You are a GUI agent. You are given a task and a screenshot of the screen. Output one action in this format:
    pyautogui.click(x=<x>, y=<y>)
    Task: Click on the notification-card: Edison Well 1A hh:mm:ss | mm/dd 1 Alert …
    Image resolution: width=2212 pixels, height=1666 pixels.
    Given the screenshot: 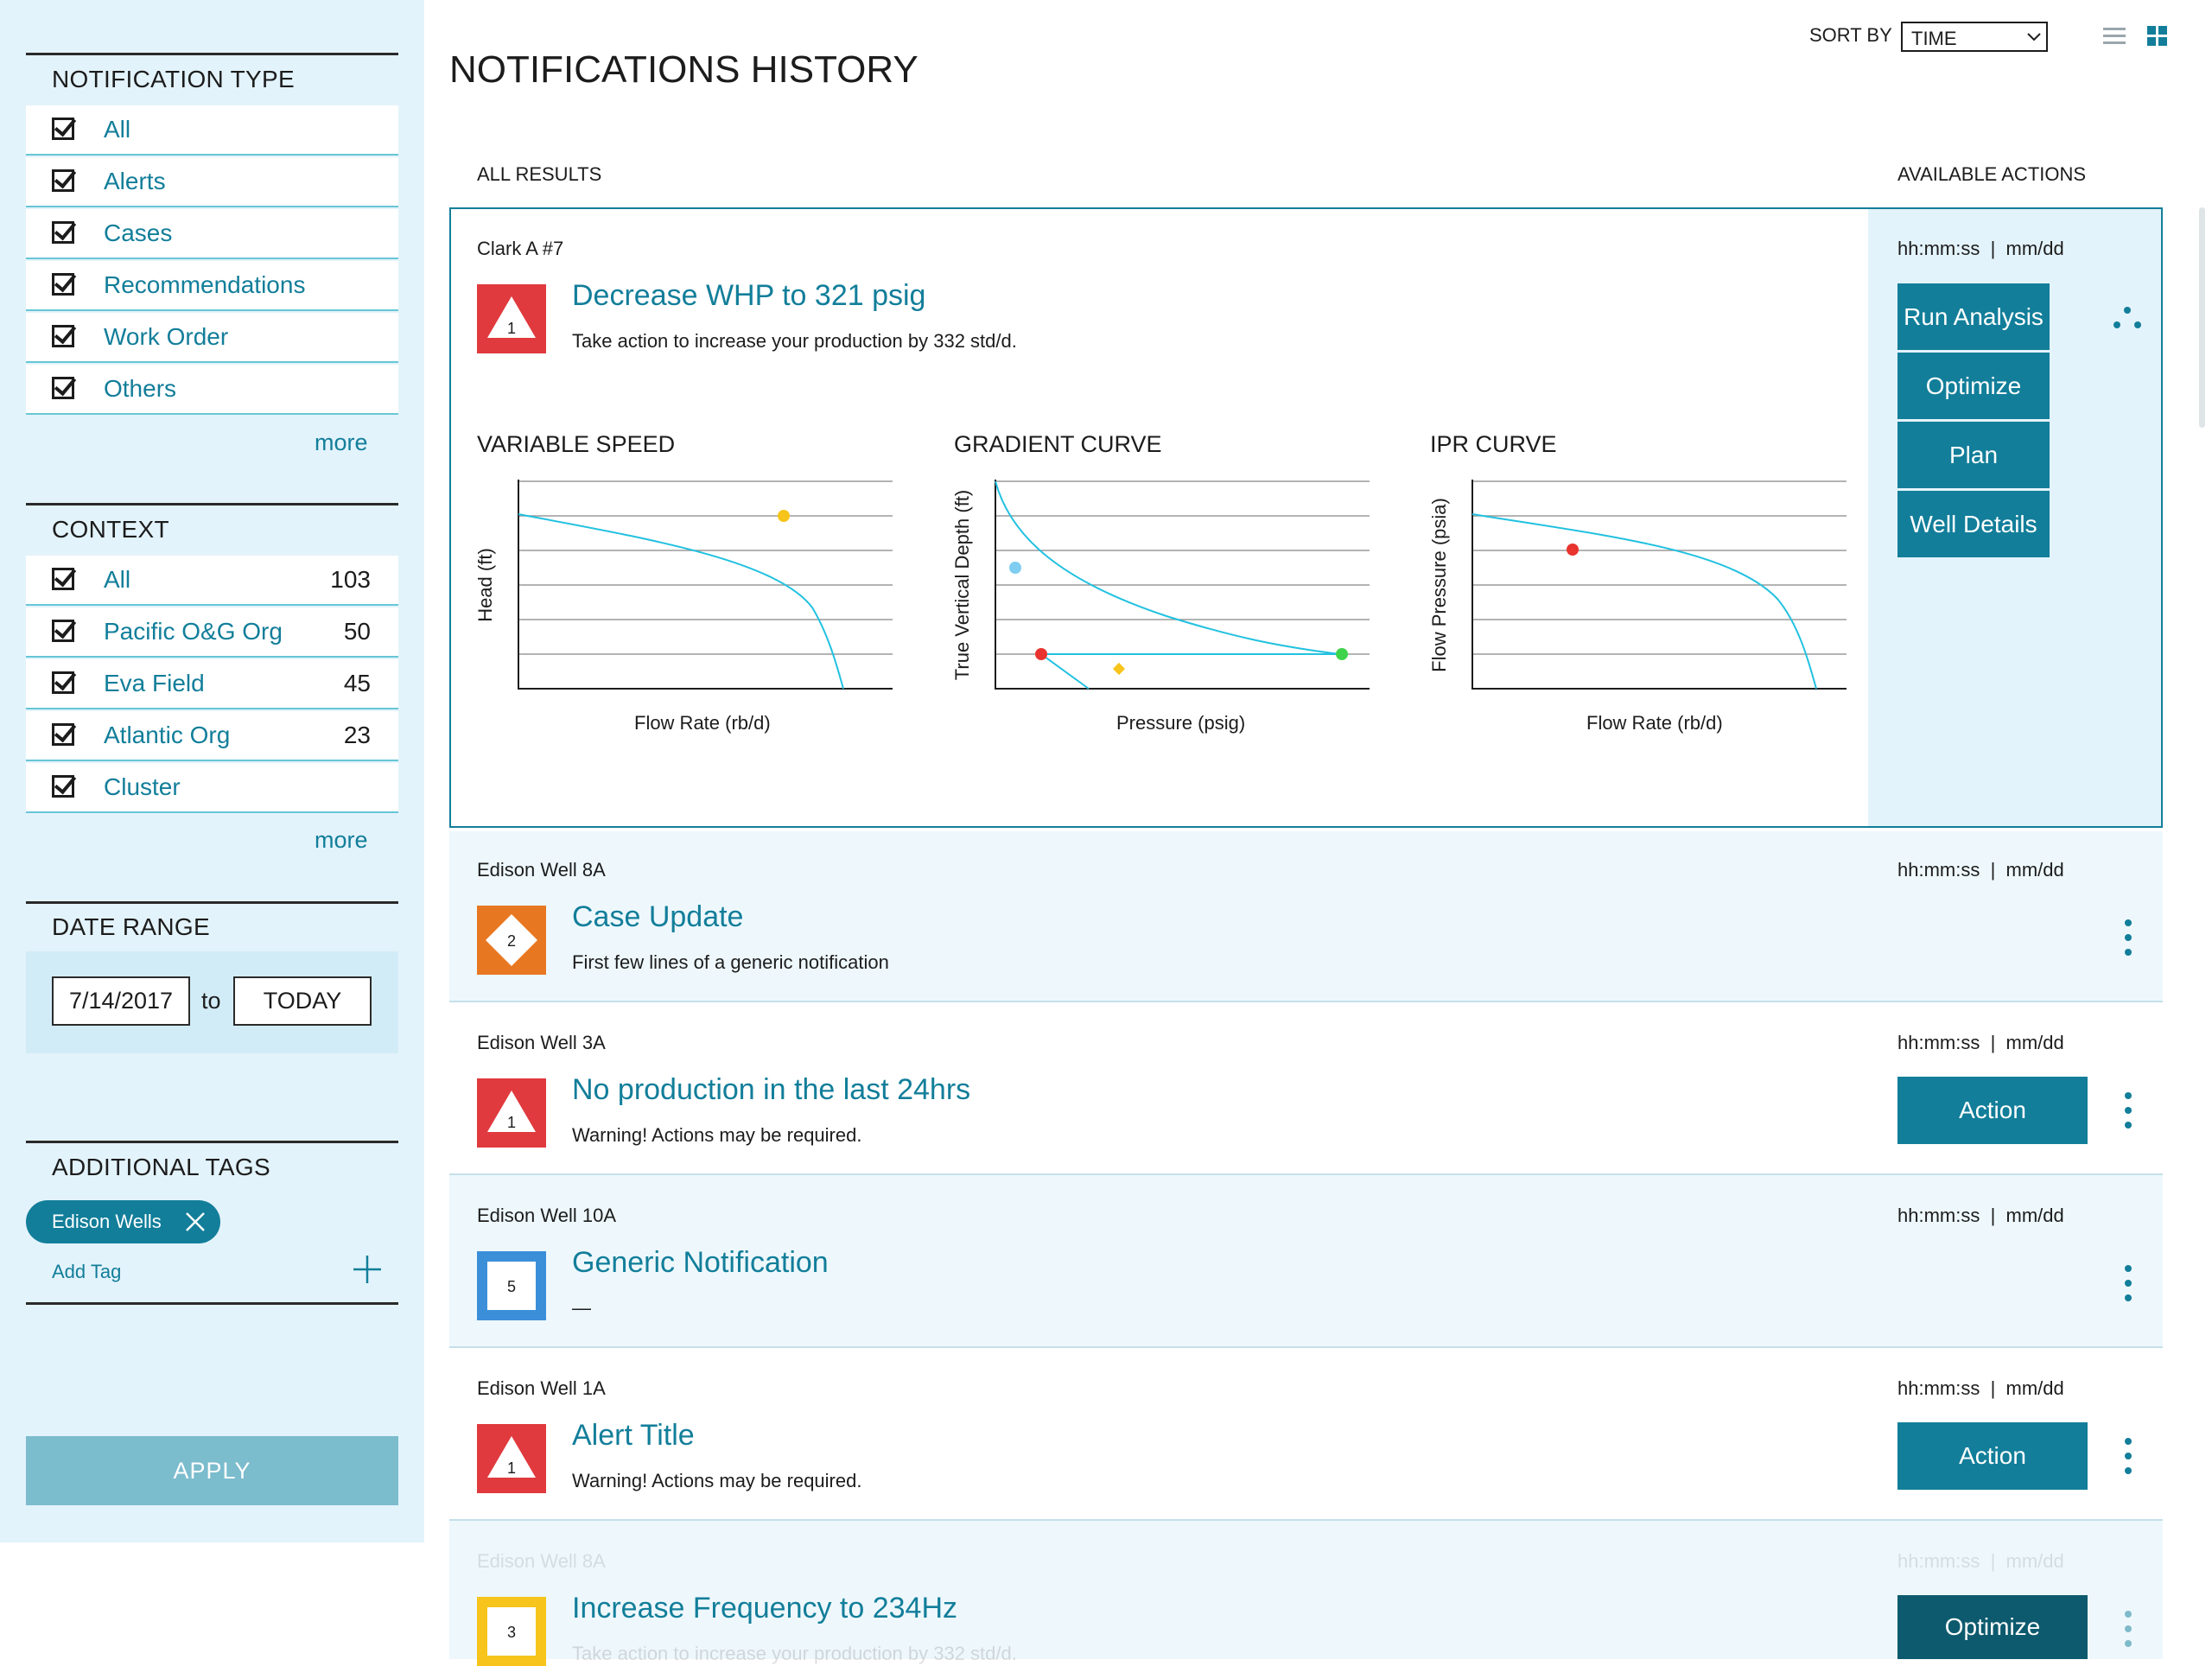 What is the action you would take?
    pyautogui.click(x=1306, y=1434)
    